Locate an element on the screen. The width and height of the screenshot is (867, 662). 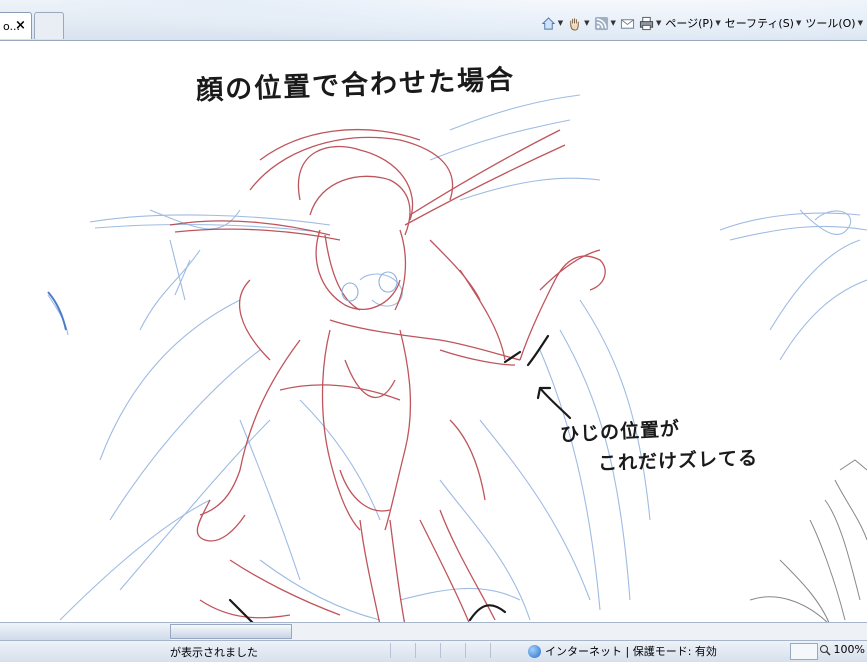
tools-menu: ツール(O) ▼ is located at coordinates (834, 23).